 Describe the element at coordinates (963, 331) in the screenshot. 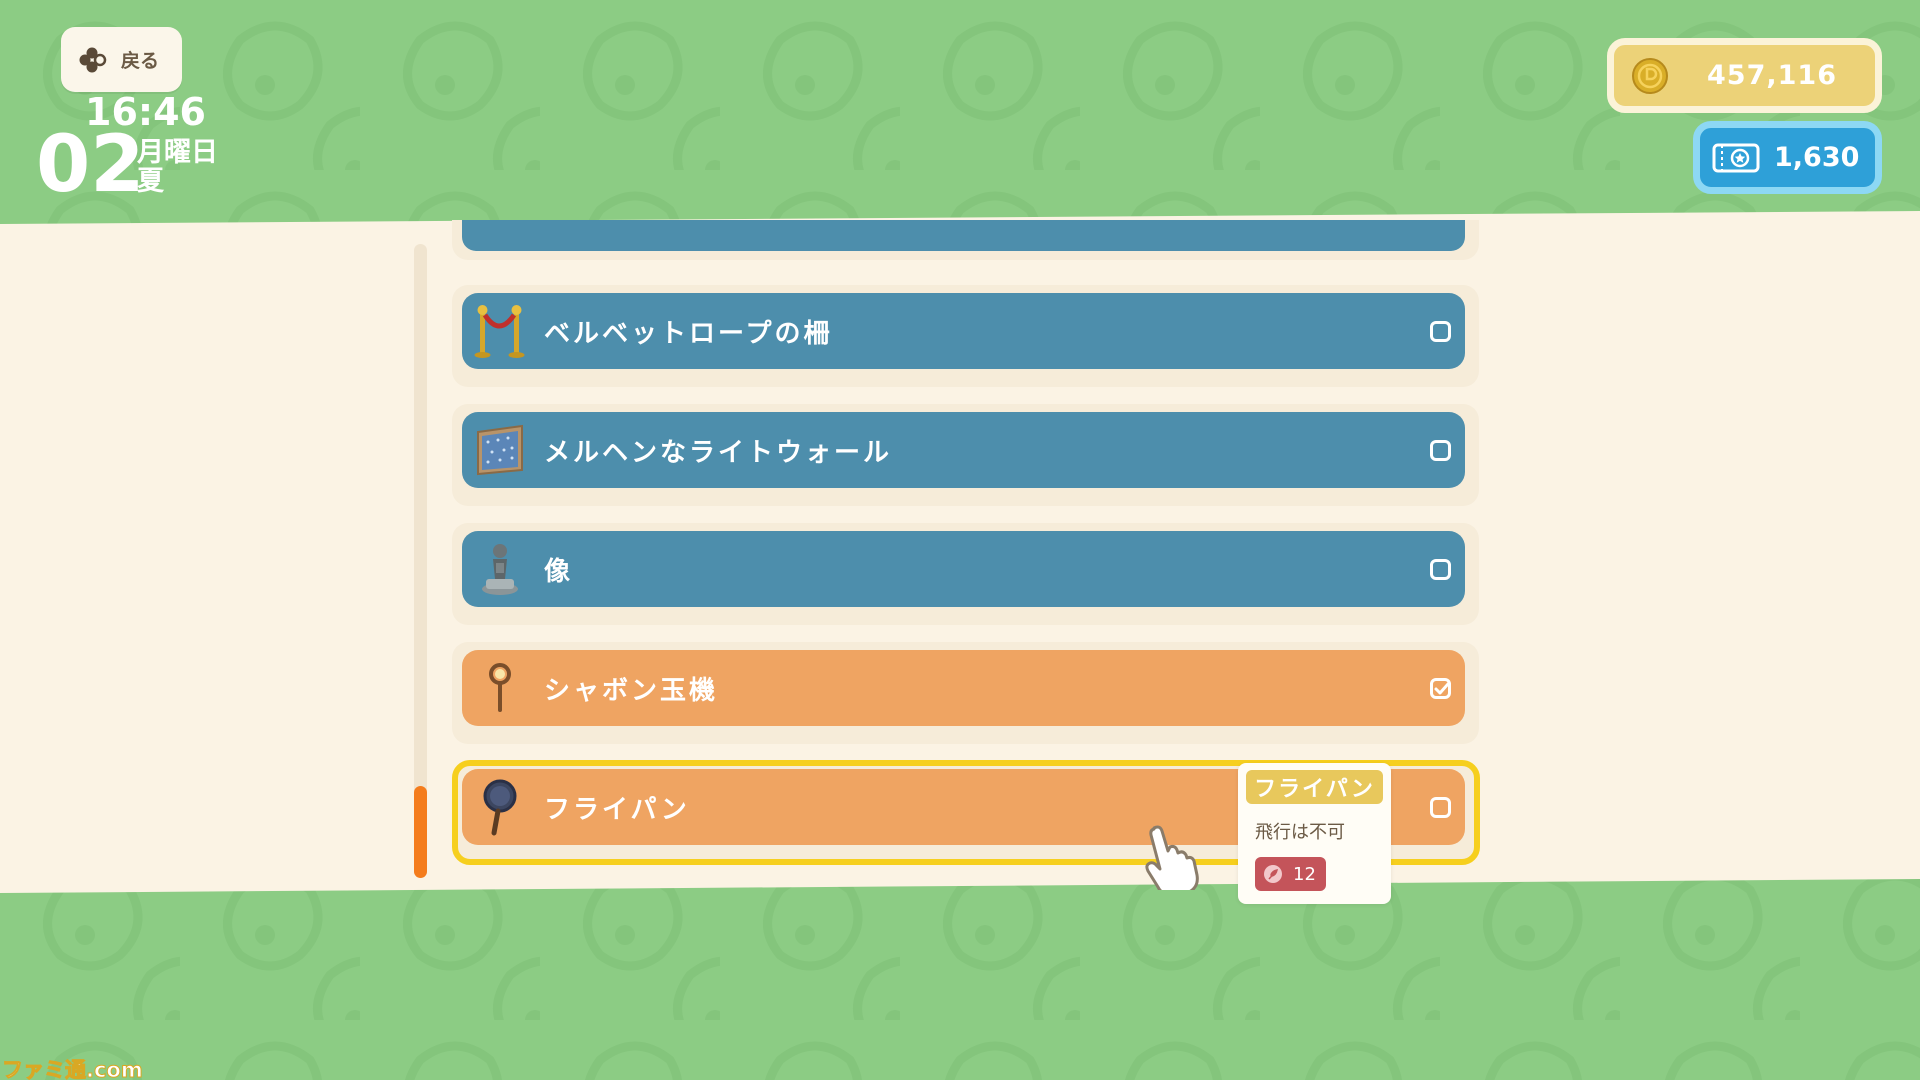

I see `list-item-bar: ベルベットロープの柵` at that location.